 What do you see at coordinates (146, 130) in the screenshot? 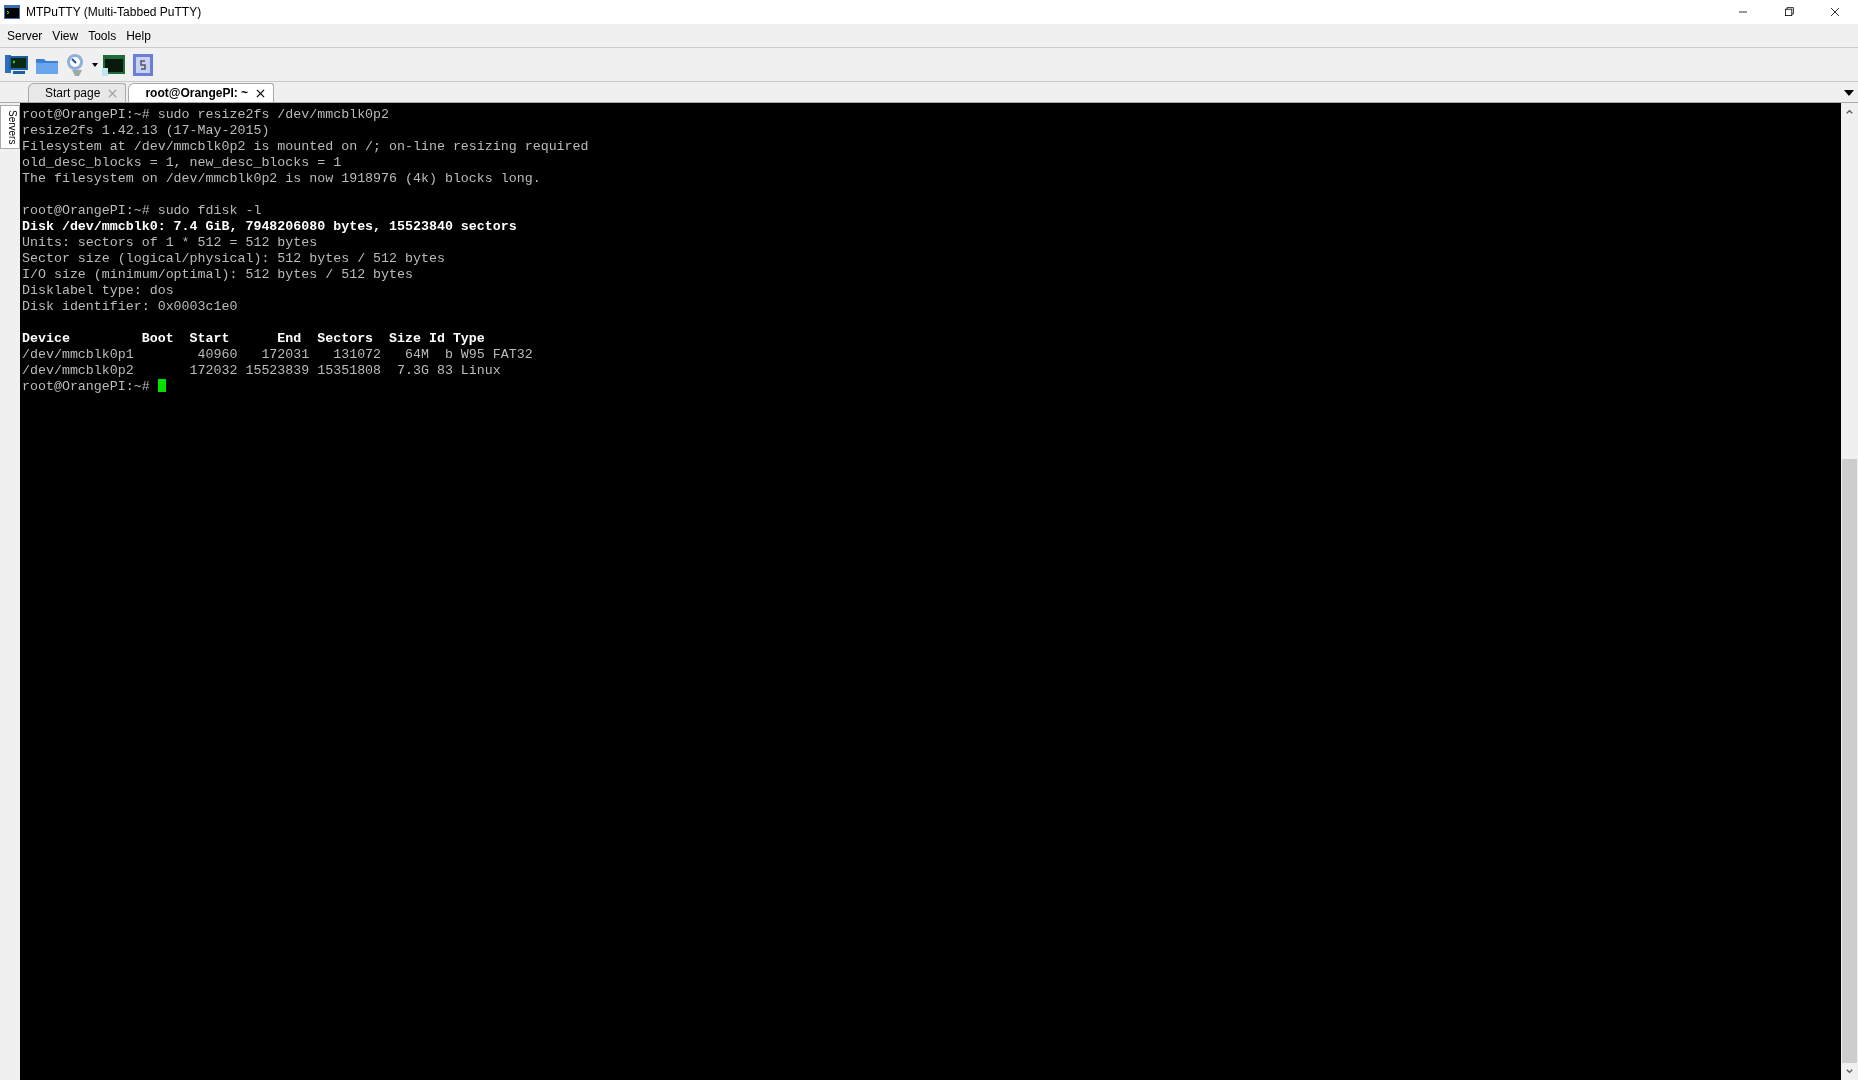
I see `terminal-line: resize2fs 1.42.13 (17-May-2015)` at bounding box center [146, 130].